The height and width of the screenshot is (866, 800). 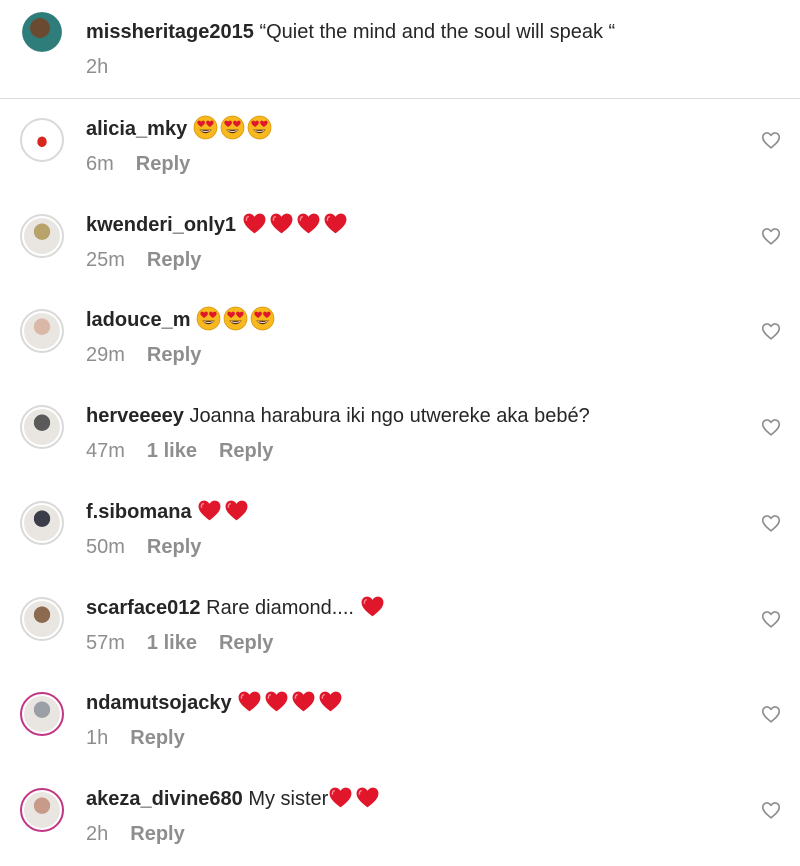 What do you see at coordinates (42, 32) in the screenshot?
I see `caption-avatar` at bounding box center [42, 32].